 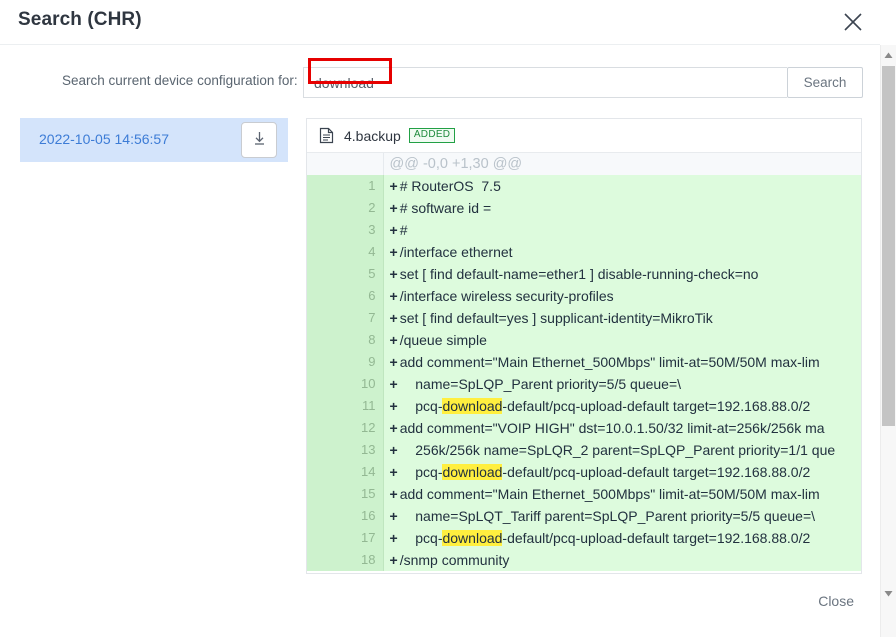 I want to click on diff-line-content: + # software id =, so click(x=621, y=208).